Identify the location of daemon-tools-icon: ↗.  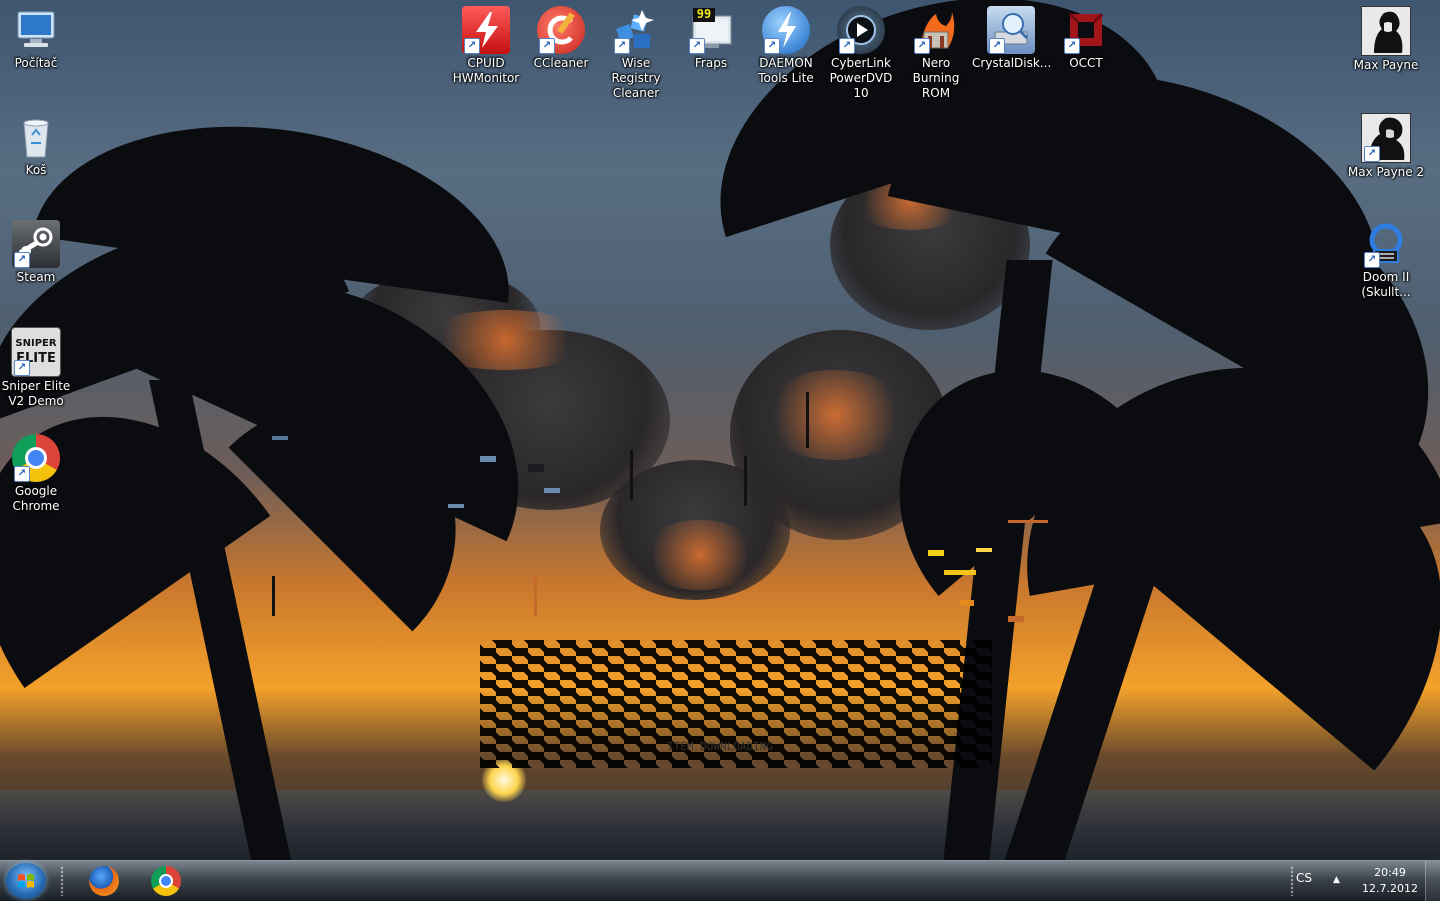
(786, 30).